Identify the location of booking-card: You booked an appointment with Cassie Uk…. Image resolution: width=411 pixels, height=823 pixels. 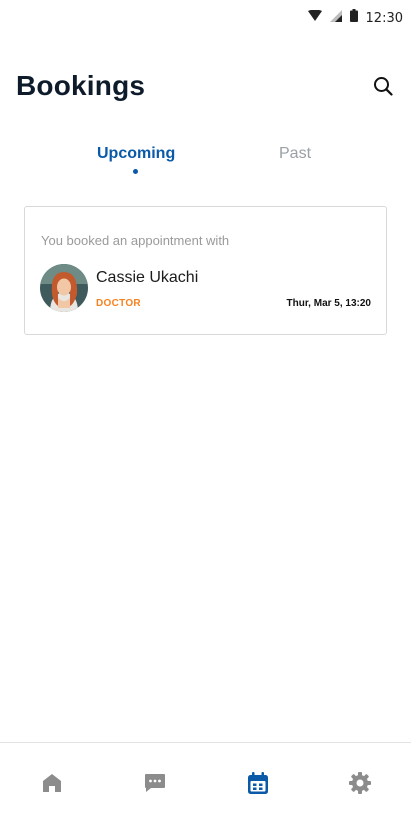
(205, 270).